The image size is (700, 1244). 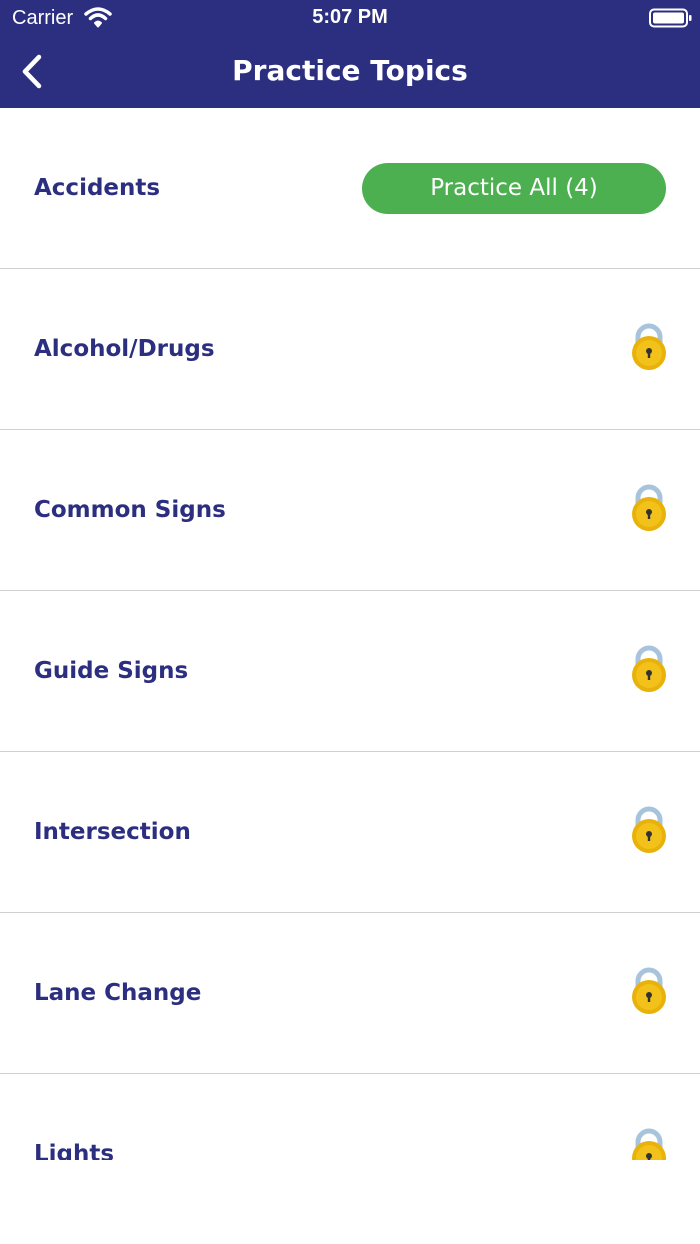 I want to click on navigation-bar: Practice Topics, so click(x=350, y=72).